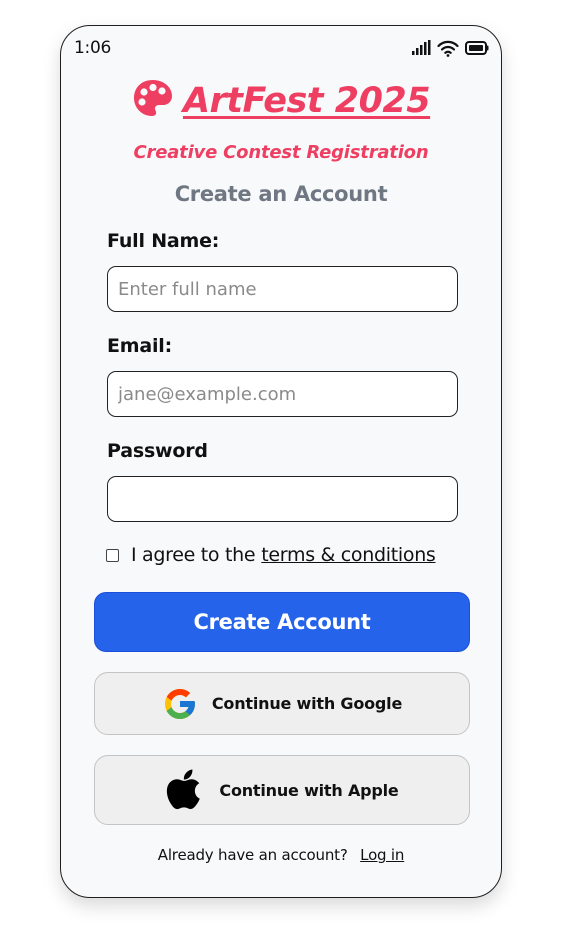 This screenshot has width=563, height=945. Describe the element at coordinates (282, 394) in the screenshot. I see `email-input` at that location.